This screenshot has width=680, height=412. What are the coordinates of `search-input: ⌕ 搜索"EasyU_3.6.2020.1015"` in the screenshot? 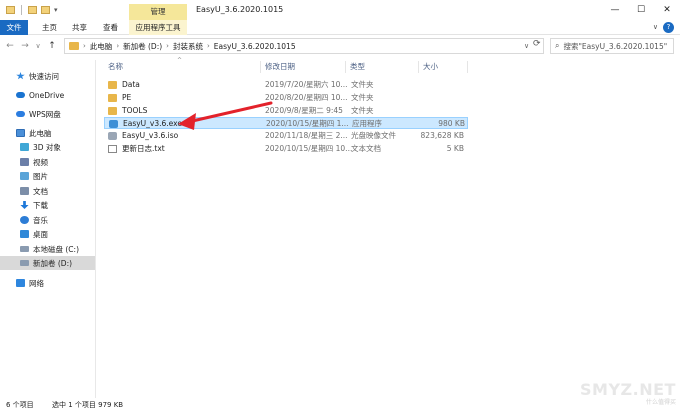 It's located at (612, 46).